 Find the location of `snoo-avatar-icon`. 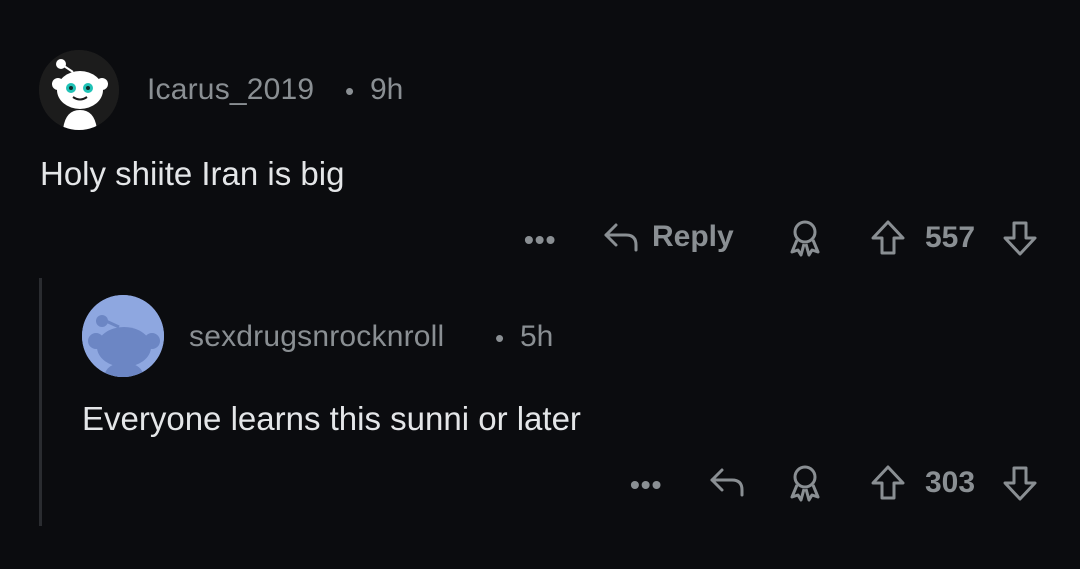

snoo-avatar-icon is located at coordinates (79, 90).